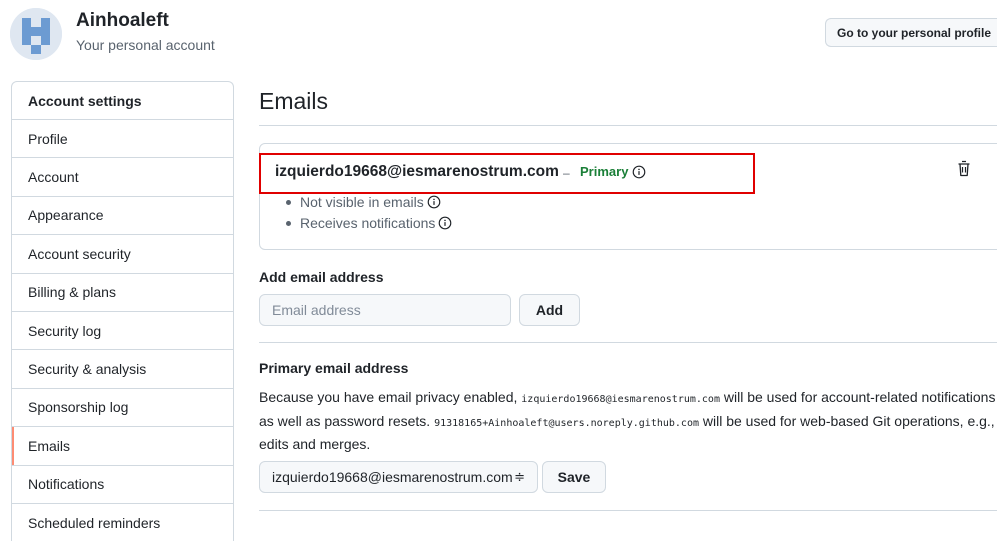 The image size is (997, 541). What do you see at coordinates (294, 101) in the screenshot?
I see `page-title: Emails` at bounding box center [294, 101].